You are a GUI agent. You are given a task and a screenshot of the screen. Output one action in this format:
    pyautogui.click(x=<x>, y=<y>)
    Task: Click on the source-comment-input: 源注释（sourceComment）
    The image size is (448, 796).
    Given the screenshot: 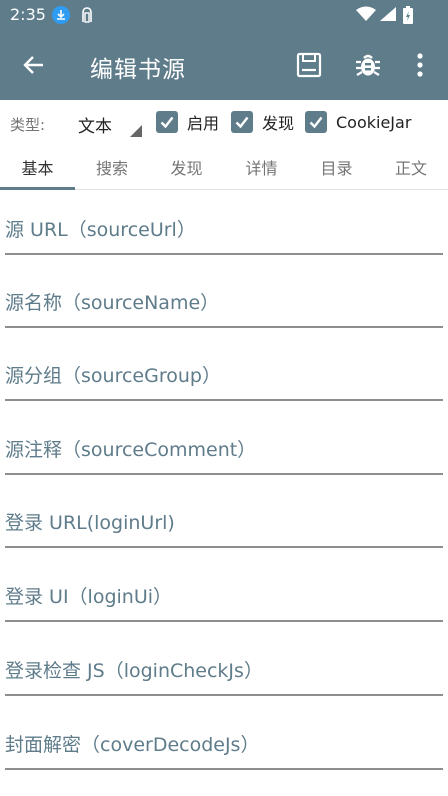 What is the action you would take?
    pyautogui.click(x=224, y=450)
    